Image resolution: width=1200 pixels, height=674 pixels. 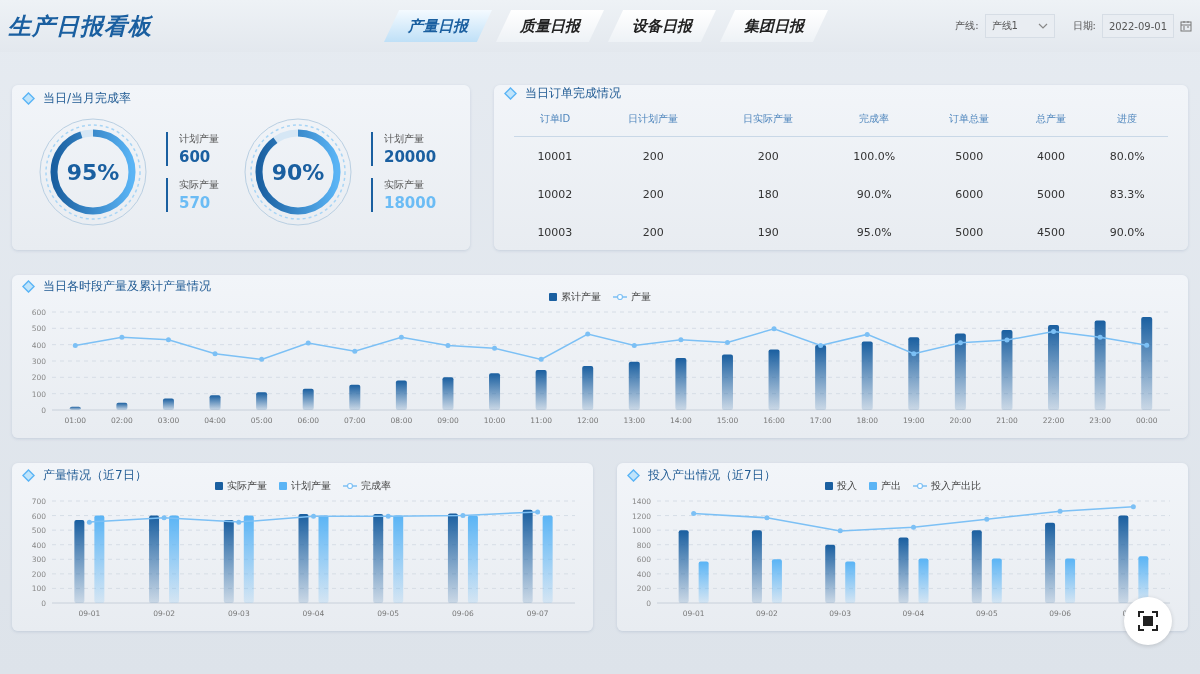 What do you see at coordinates (1127, 119) in the screenshot?
I see `column-header: 进度` at bounding box center [1127, 119].